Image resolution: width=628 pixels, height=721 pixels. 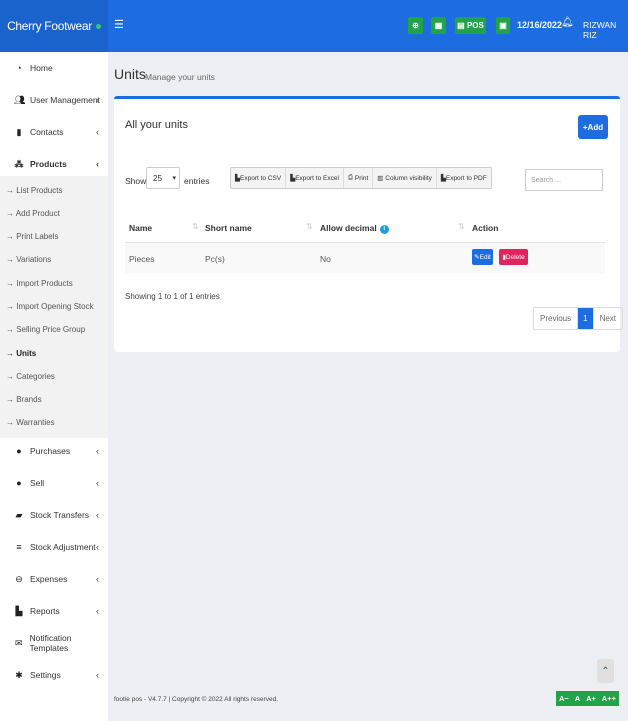 I want to click on column-visibility-button: ▥ Column visibility, so click(x=405, y=178).